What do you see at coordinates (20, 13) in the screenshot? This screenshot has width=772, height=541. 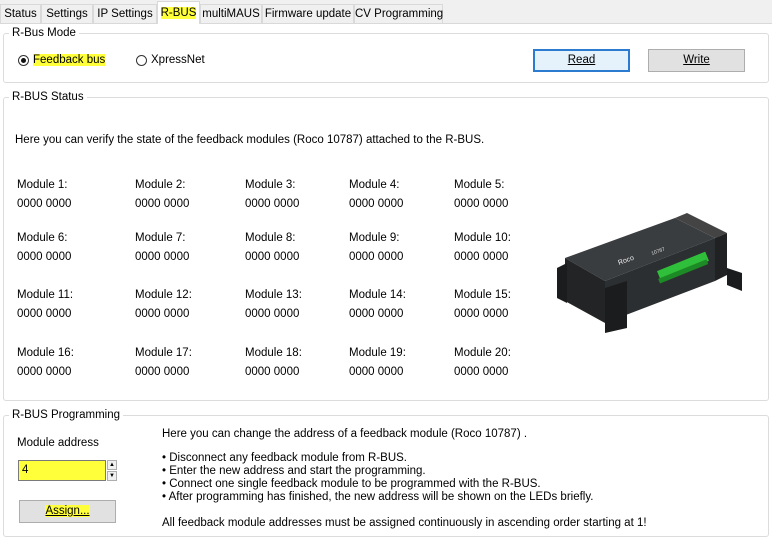 I see `tab-status: Status` at bounding box center [20, 13].